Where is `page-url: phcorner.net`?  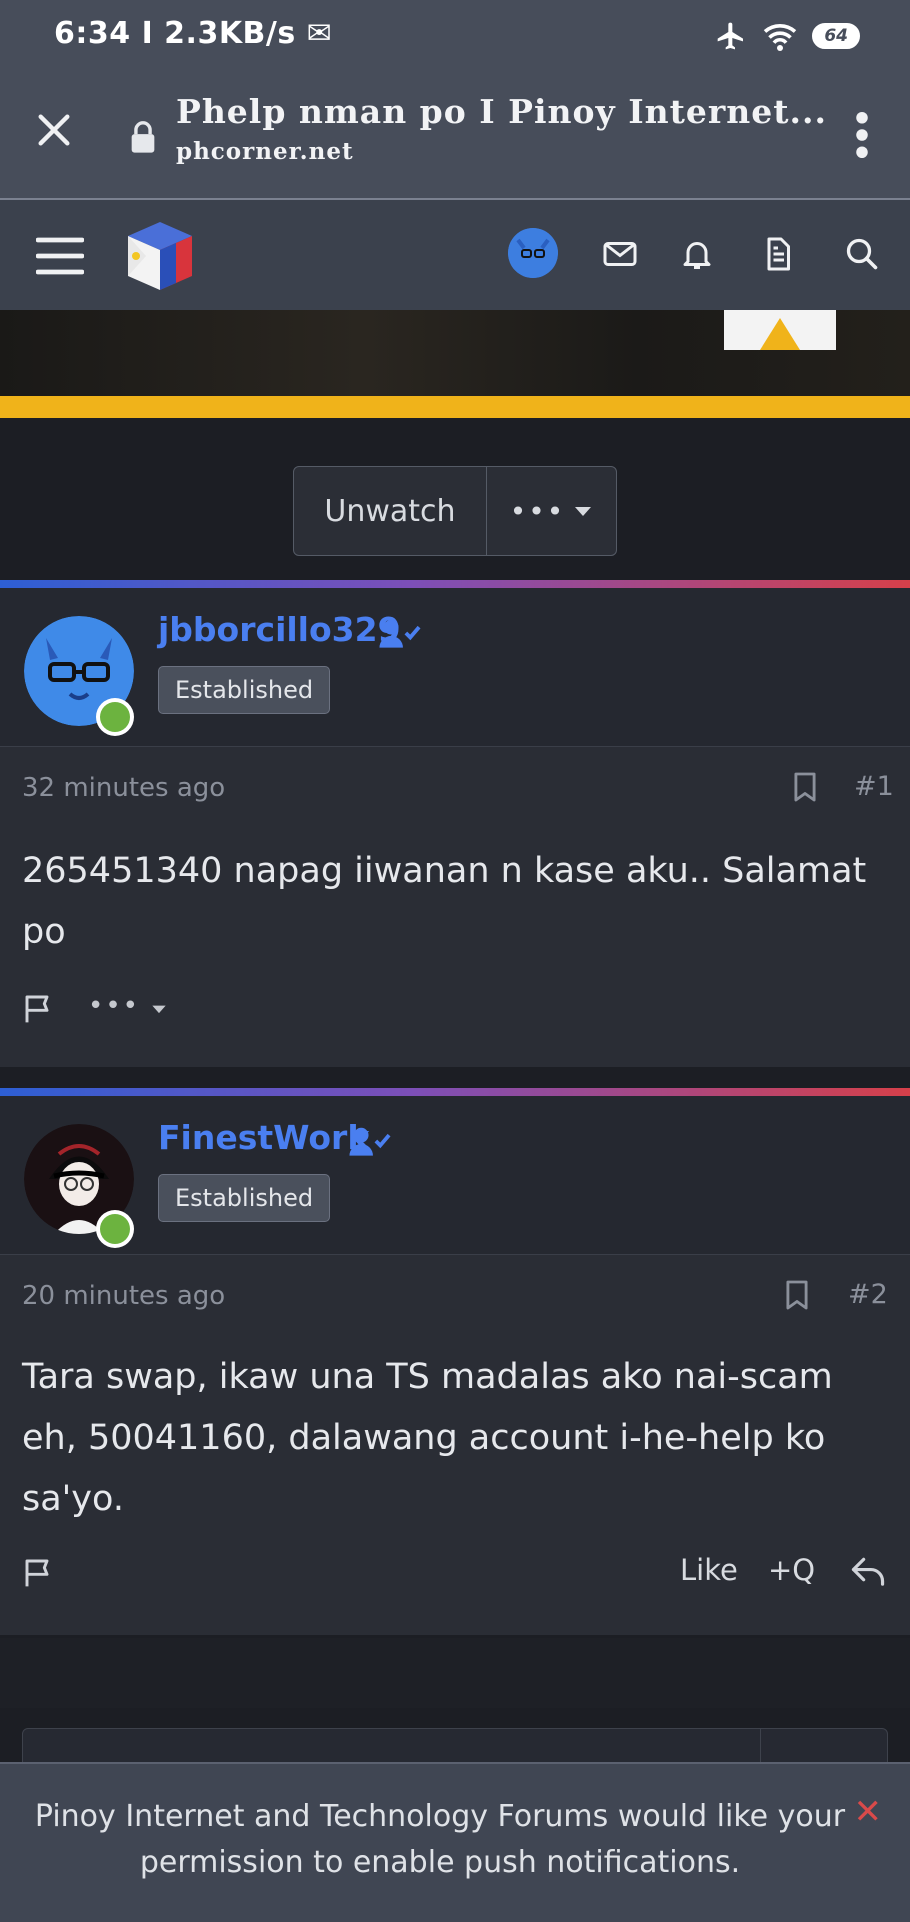
page-url: phcorner.net is located at coordinates (265, 151).